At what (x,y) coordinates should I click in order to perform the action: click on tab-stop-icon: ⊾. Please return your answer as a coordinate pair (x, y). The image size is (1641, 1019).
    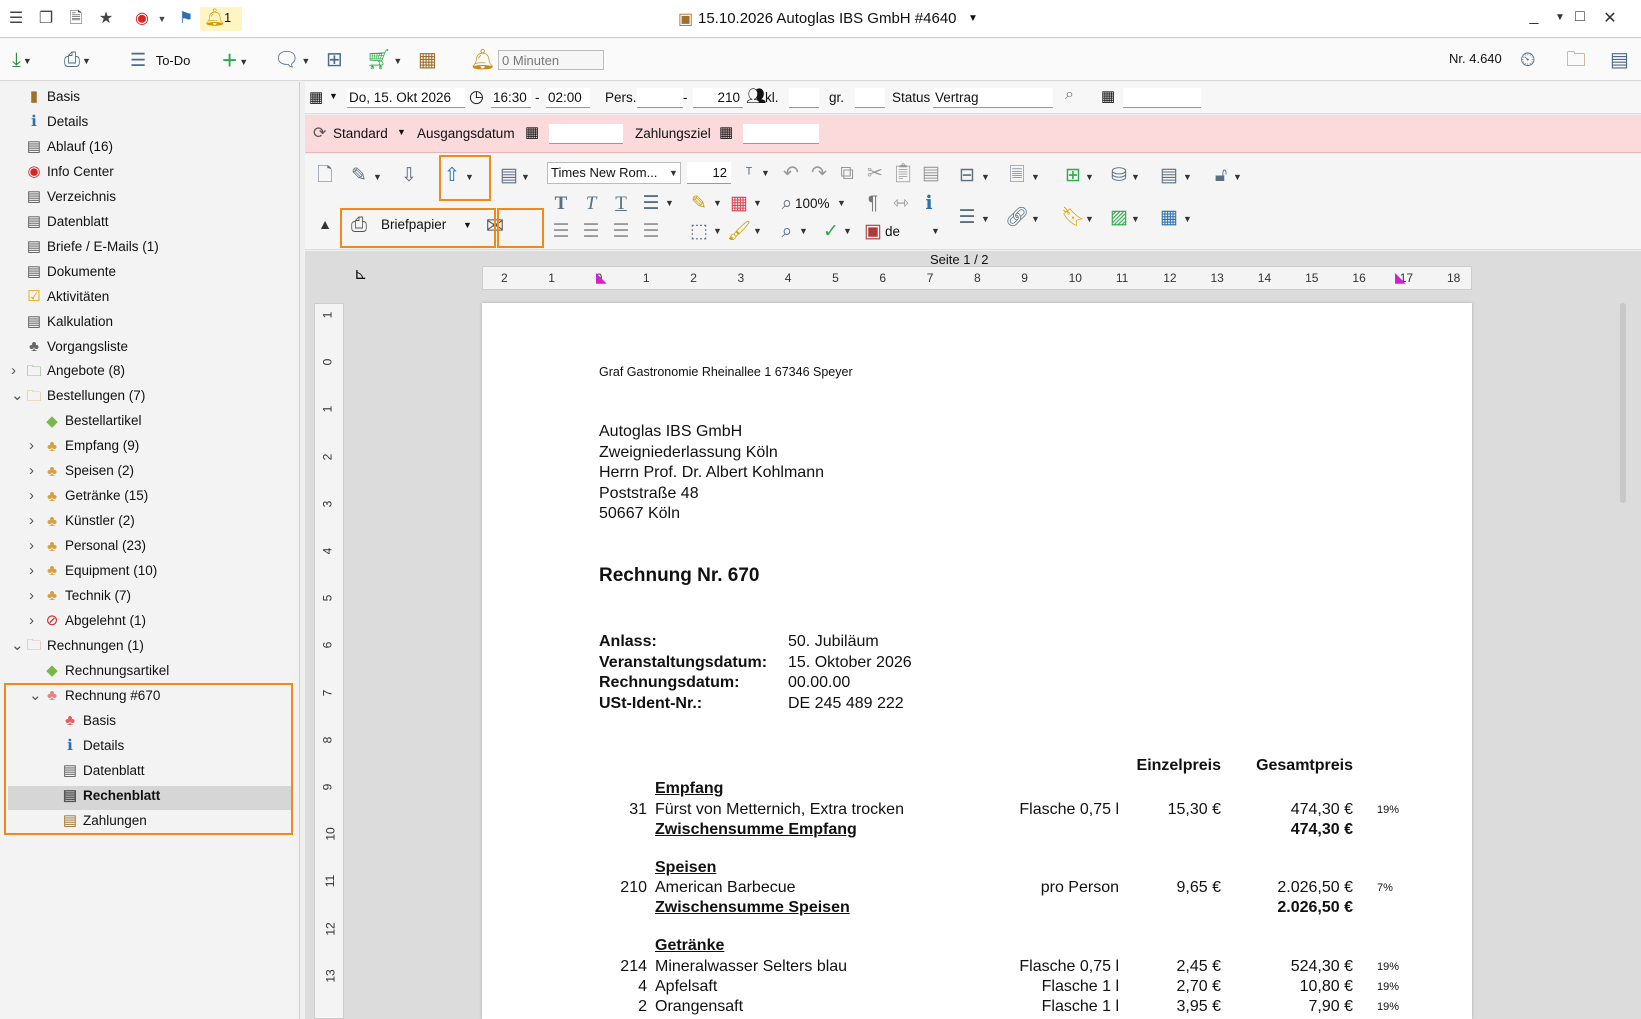
    Looking at the image, I should click on (360, 274).